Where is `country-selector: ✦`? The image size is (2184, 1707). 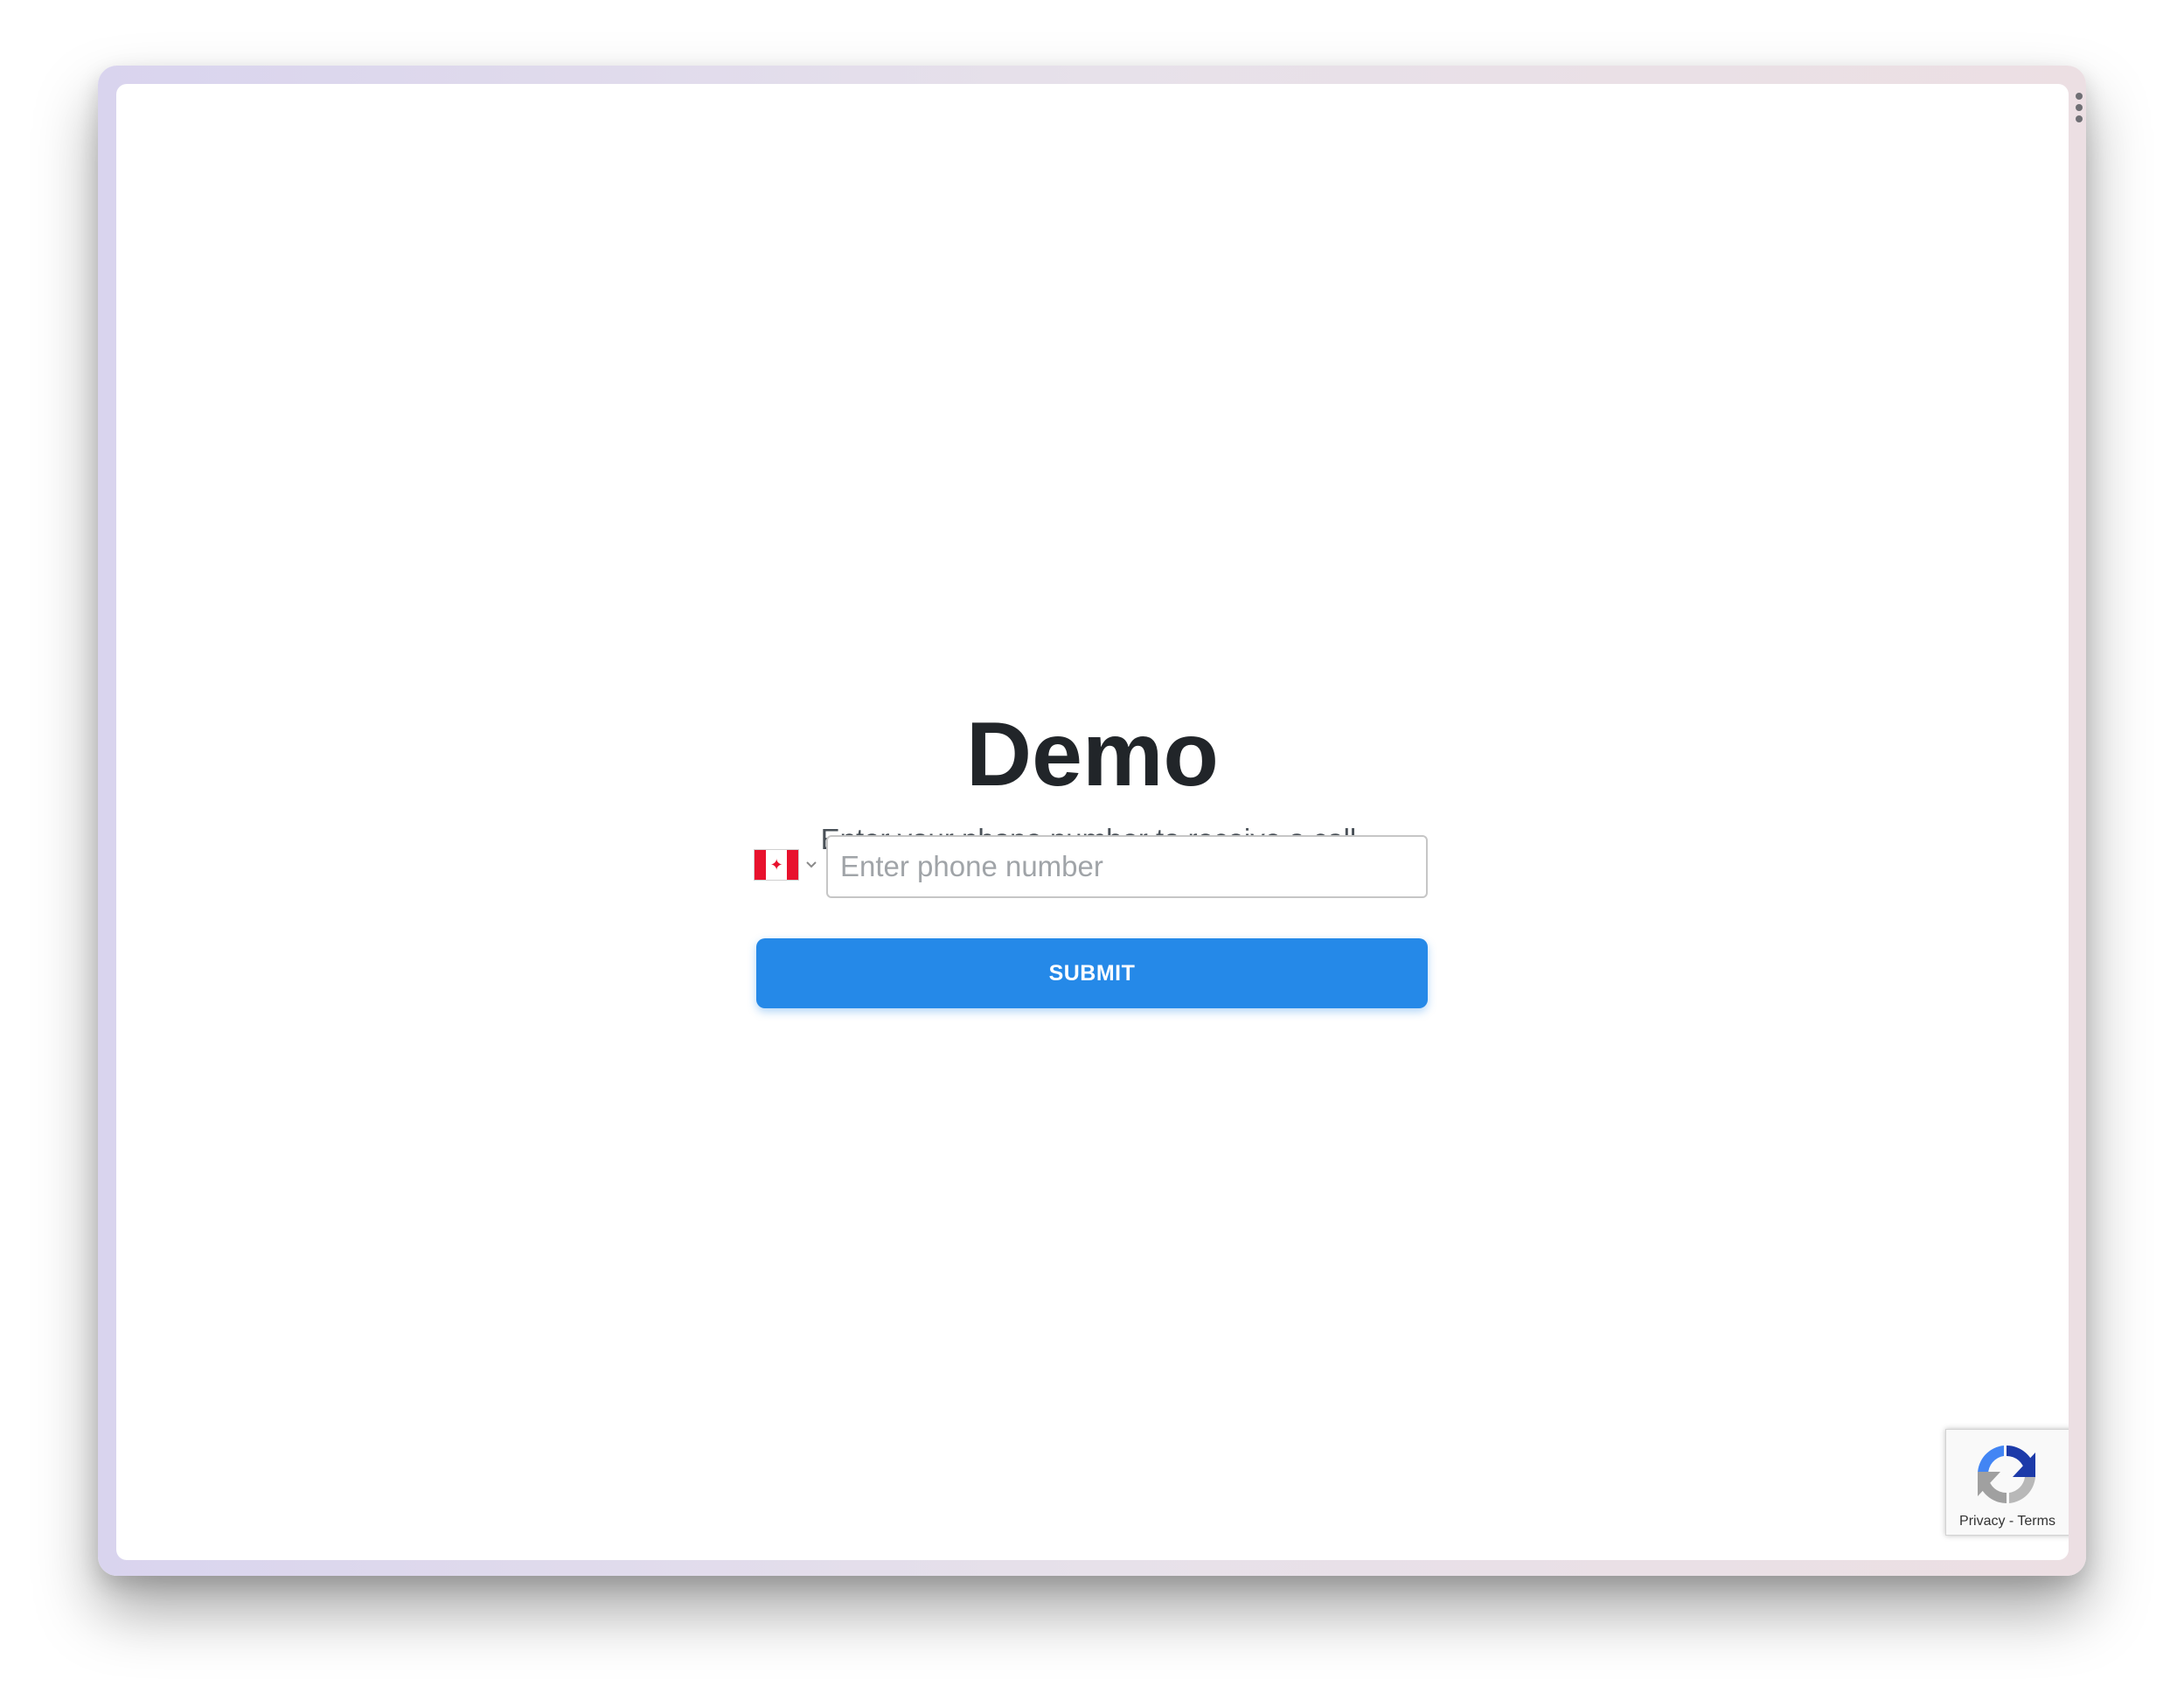 country-selector: ✦ is located at coordinates (786, 865).